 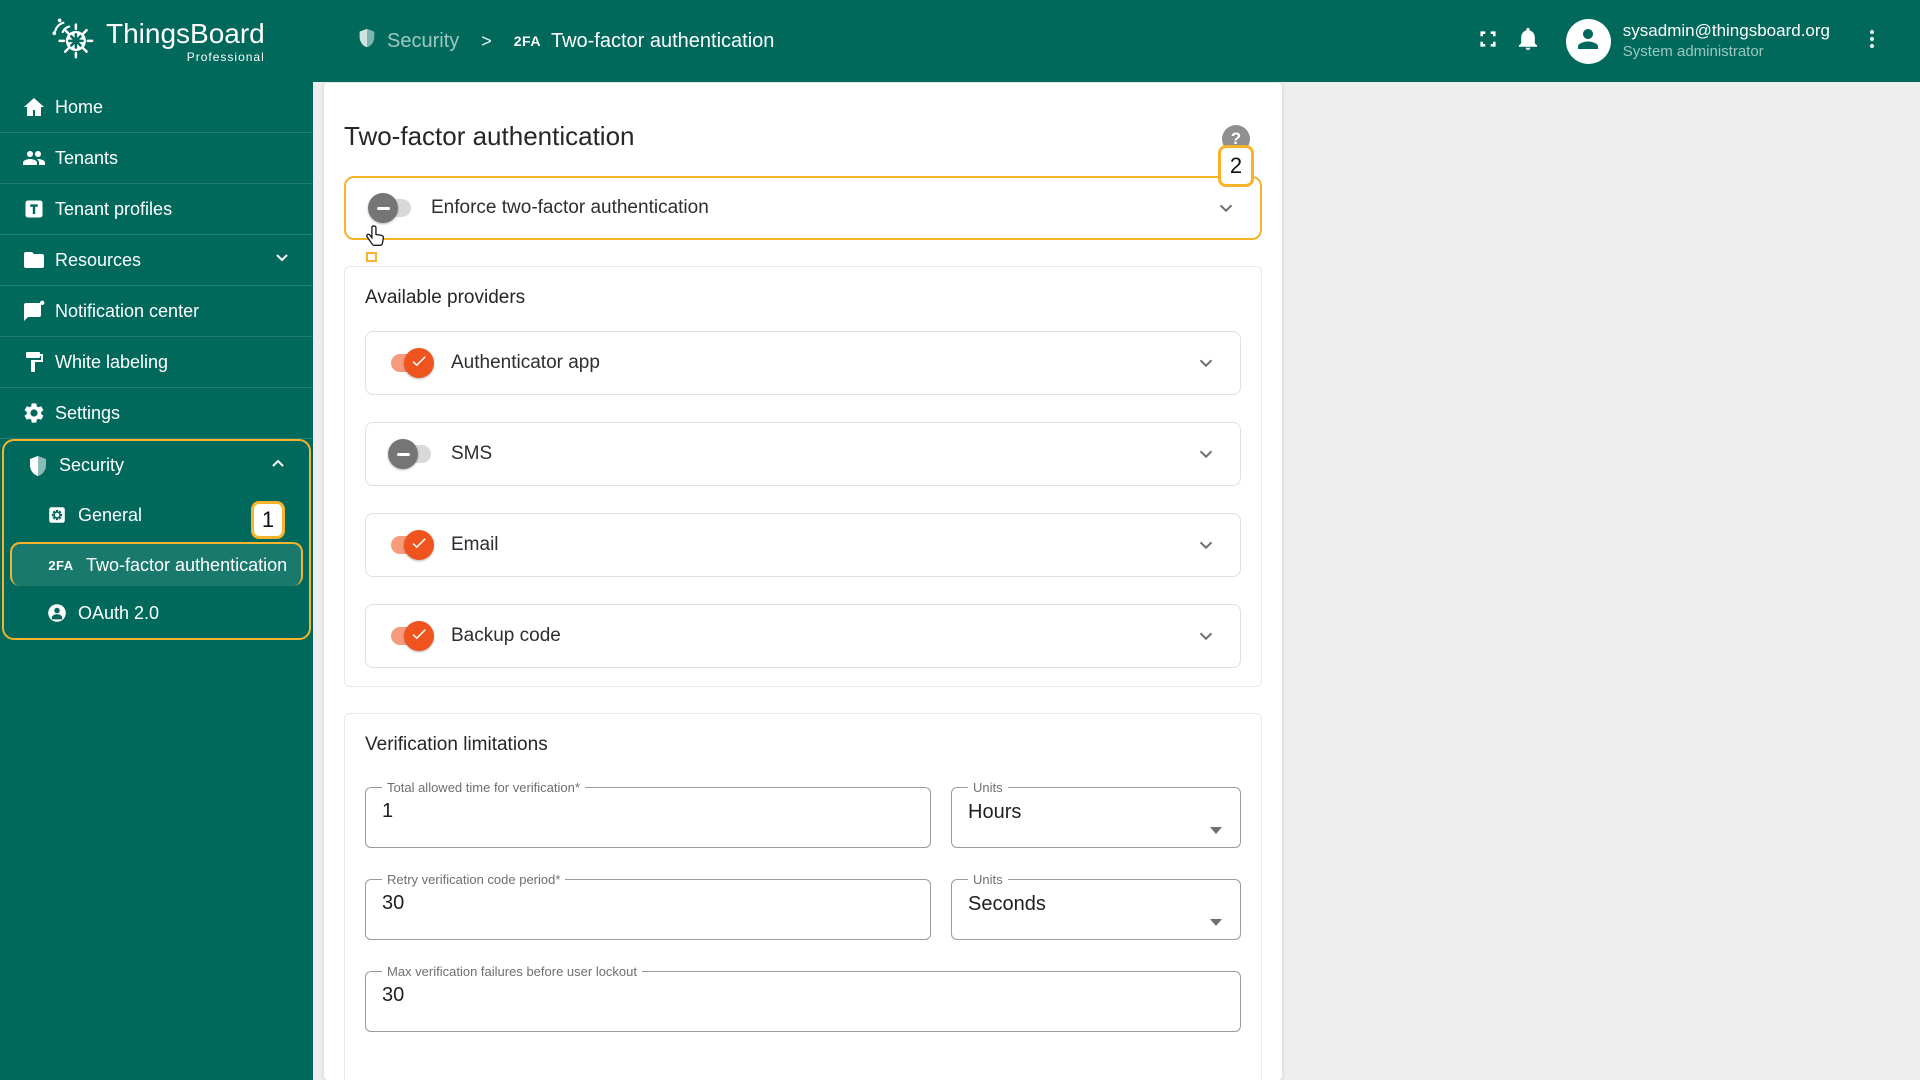 What do you see at coordinates (1726, 31) in the screenshot?
I see `user-email: sysadmin@thingsboard.org` at bounding box center [1726, 31].